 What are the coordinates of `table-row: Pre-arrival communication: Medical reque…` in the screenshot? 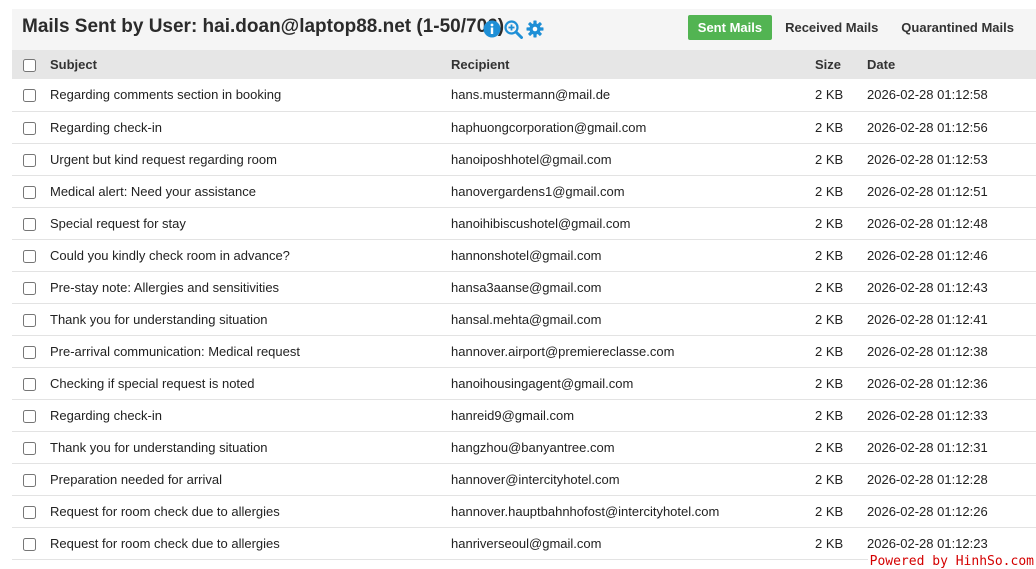 It's located at (524, 351).